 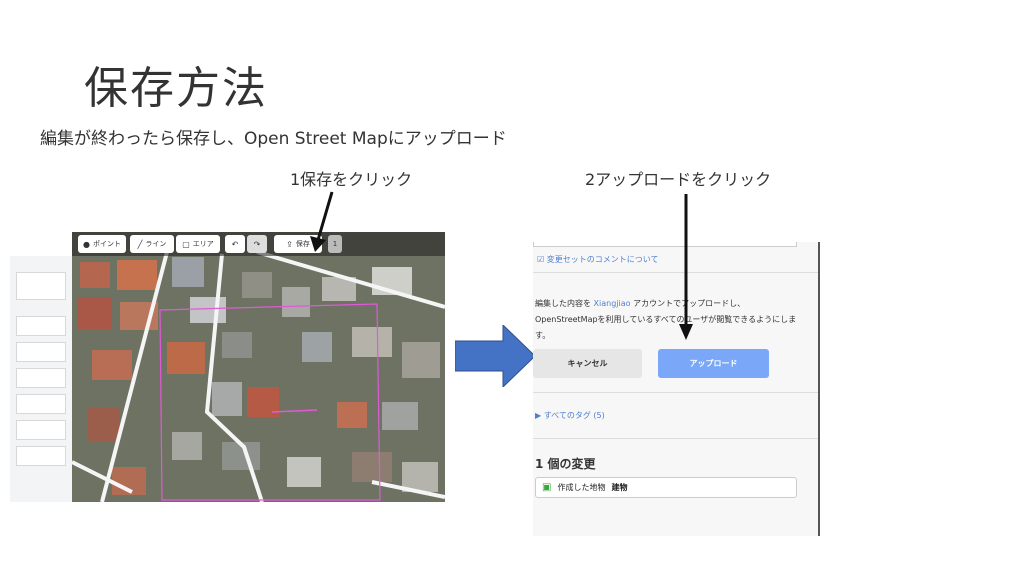 I want to click on editor-toolbar: ● ポイント ╱ ライン ▢ エリア ↶ ↷ ⇪ 保存 1, so click(x=258, y=244).